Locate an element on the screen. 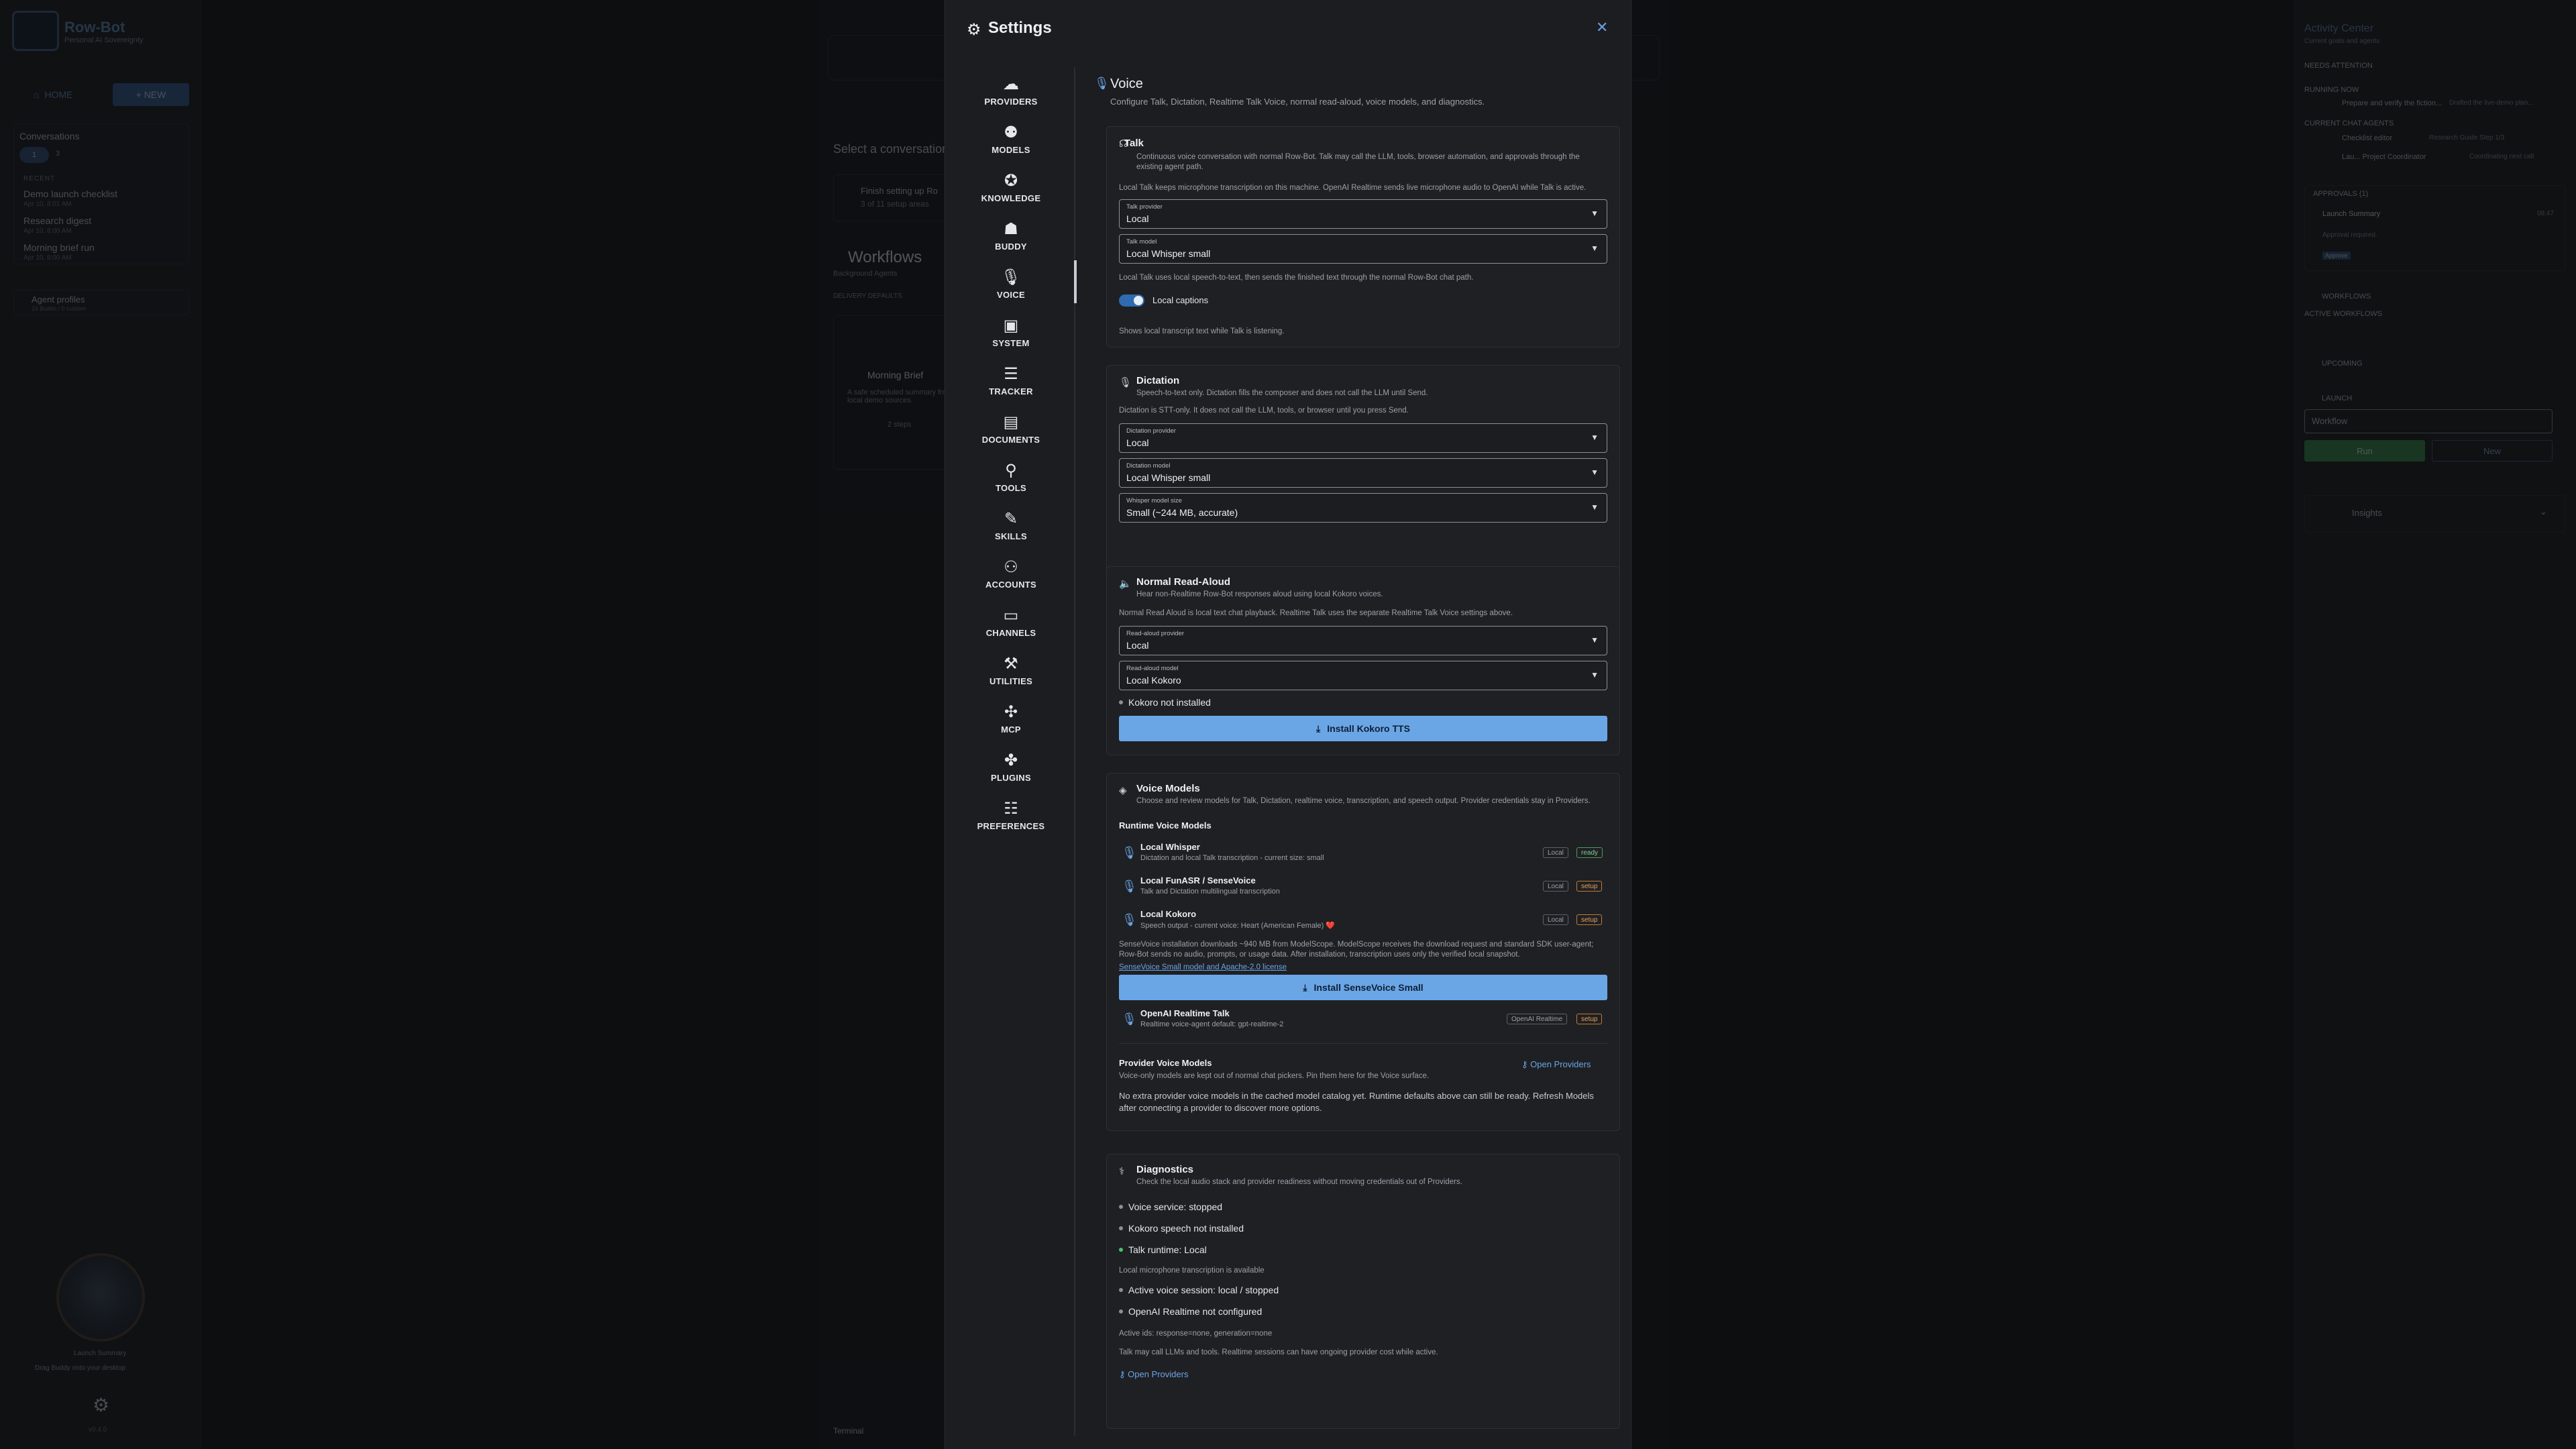 This screenshot has height=1449, width=2576. approve-button: Approve is located at coordinates (2336, 256).